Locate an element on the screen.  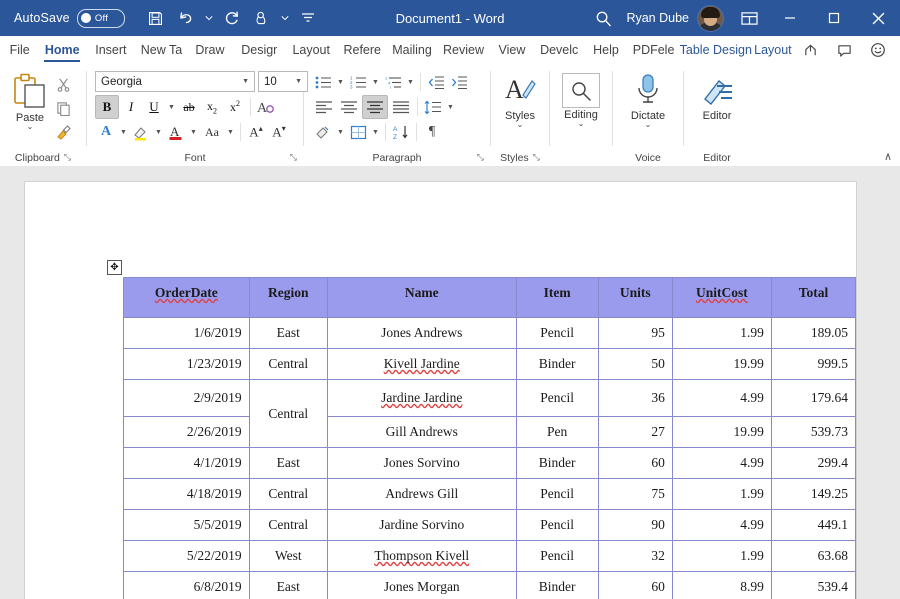
collapse-ribbon-button: ∧ is located at coordinates (888, 156).